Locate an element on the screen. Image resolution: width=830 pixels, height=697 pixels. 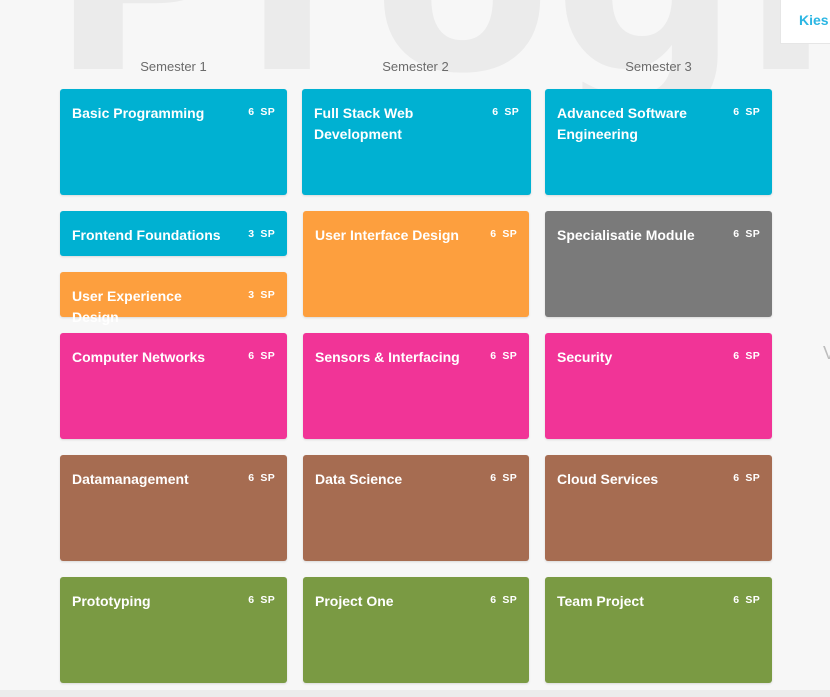
semester-1-header: Semester 1 is located at coordinates (173, 66).